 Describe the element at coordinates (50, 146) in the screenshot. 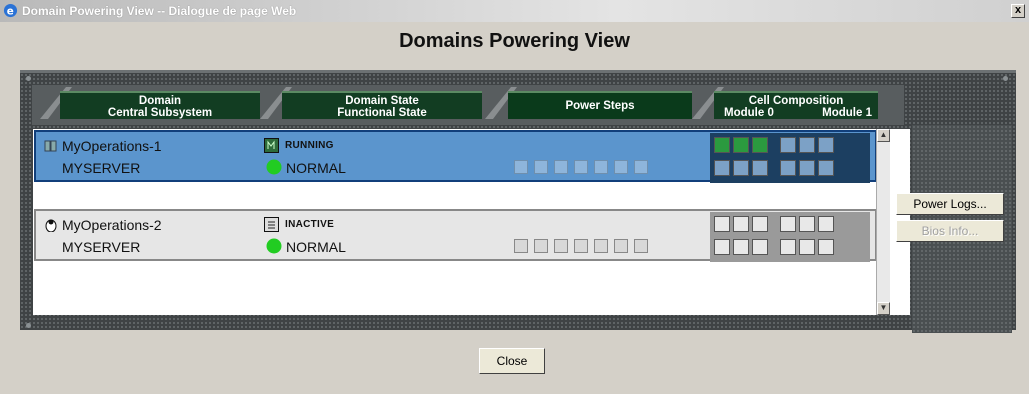

I see `server-icon` at that location.